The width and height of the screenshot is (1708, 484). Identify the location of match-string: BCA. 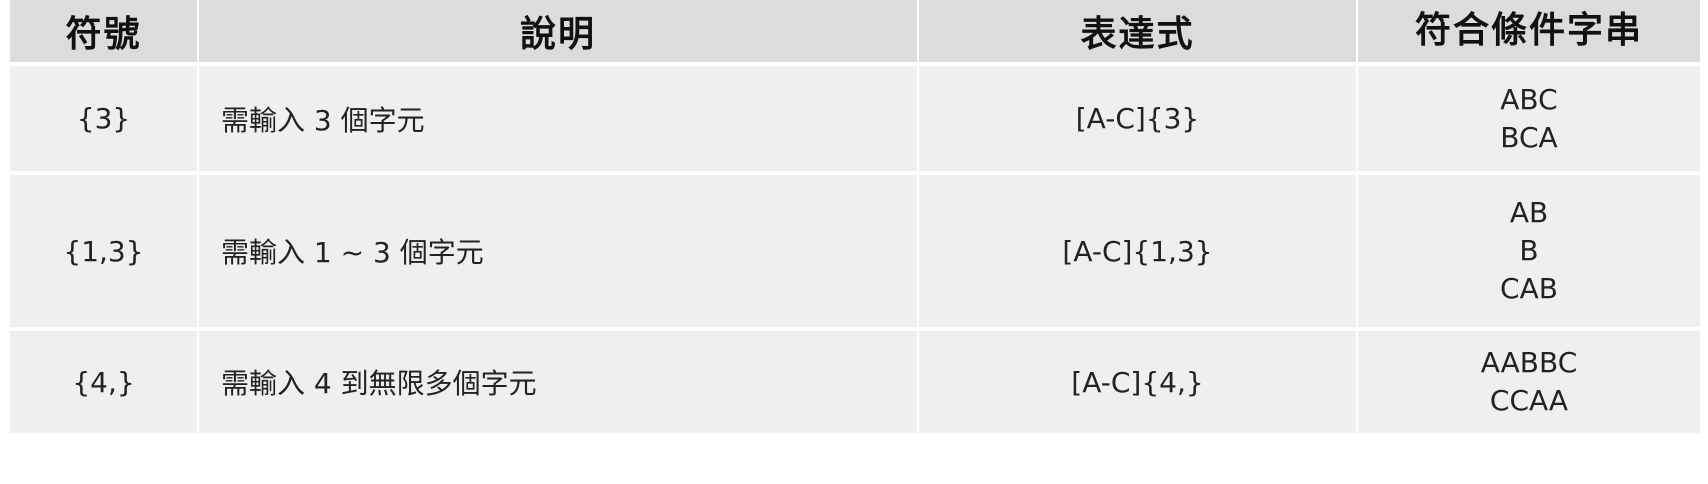
(1529, 137).